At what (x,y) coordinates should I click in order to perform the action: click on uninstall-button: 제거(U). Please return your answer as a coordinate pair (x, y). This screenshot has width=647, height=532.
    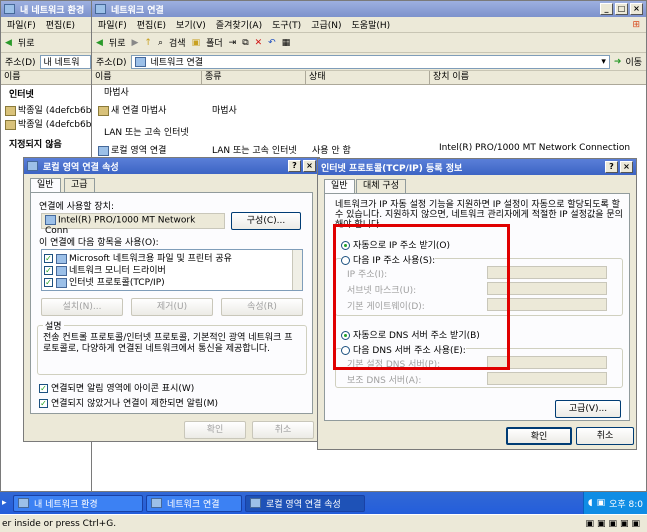
    Looking at the image, I should click on (172, 307).